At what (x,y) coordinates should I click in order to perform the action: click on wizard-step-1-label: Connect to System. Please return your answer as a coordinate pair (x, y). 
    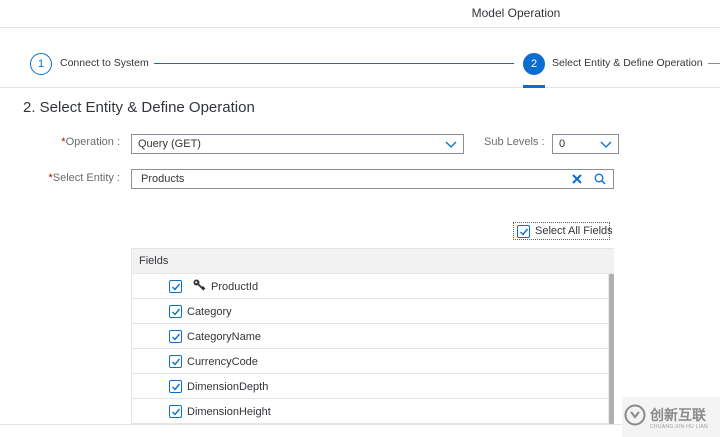
    Looking at the image, I should click on (104, 63).